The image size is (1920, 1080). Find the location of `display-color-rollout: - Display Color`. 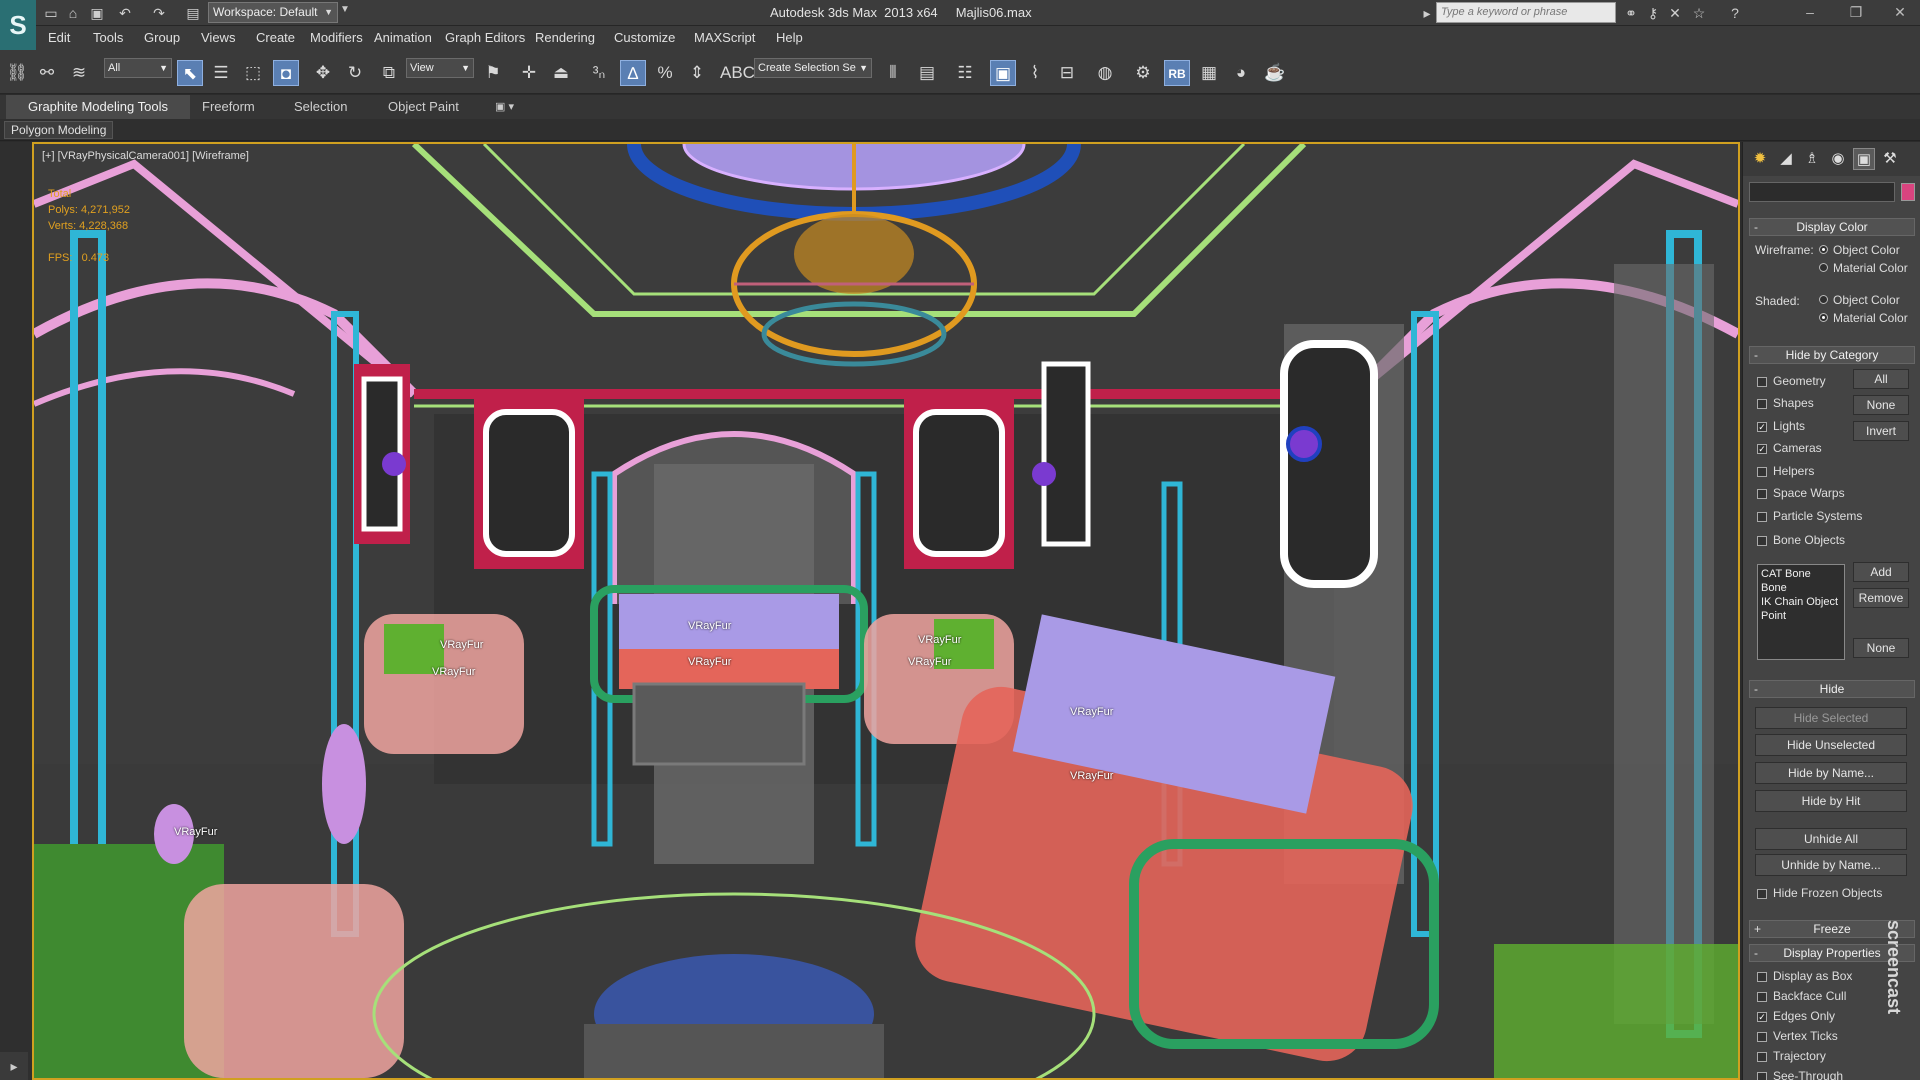

display-color-rollout: - Display Color is located at coordinates (1832, 227).